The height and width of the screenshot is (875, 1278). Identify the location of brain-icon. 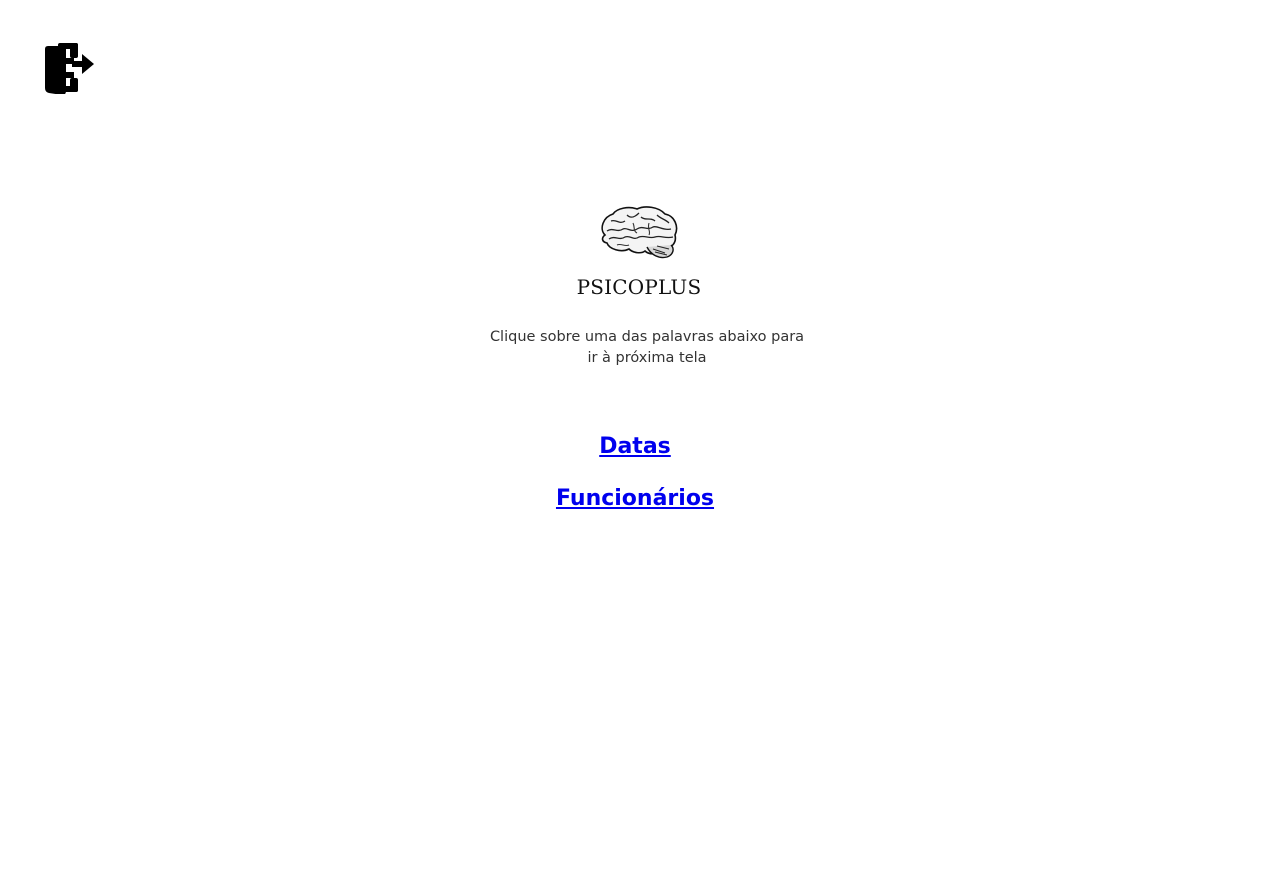
(639, 232).